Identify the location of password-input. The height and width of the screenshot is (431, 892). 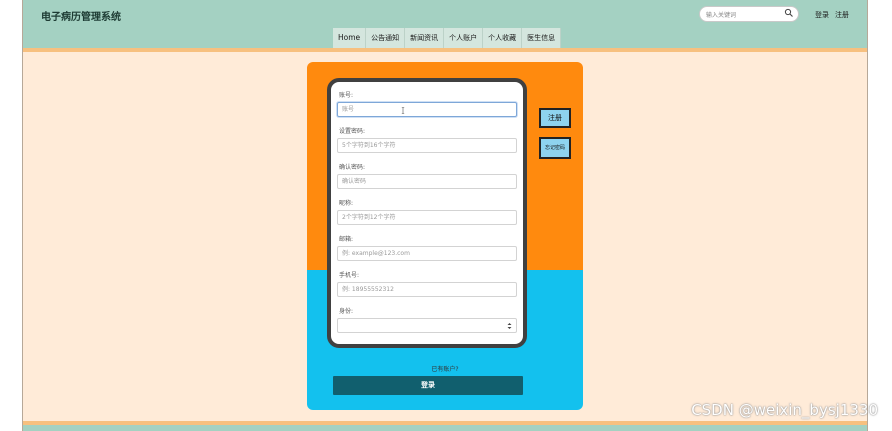
(427, 145).